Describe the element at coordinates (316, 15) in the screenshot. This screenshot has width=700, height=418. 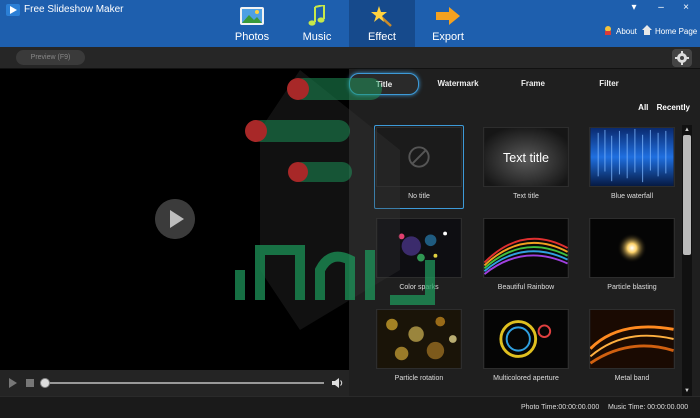
I see `music-icon` at that location.